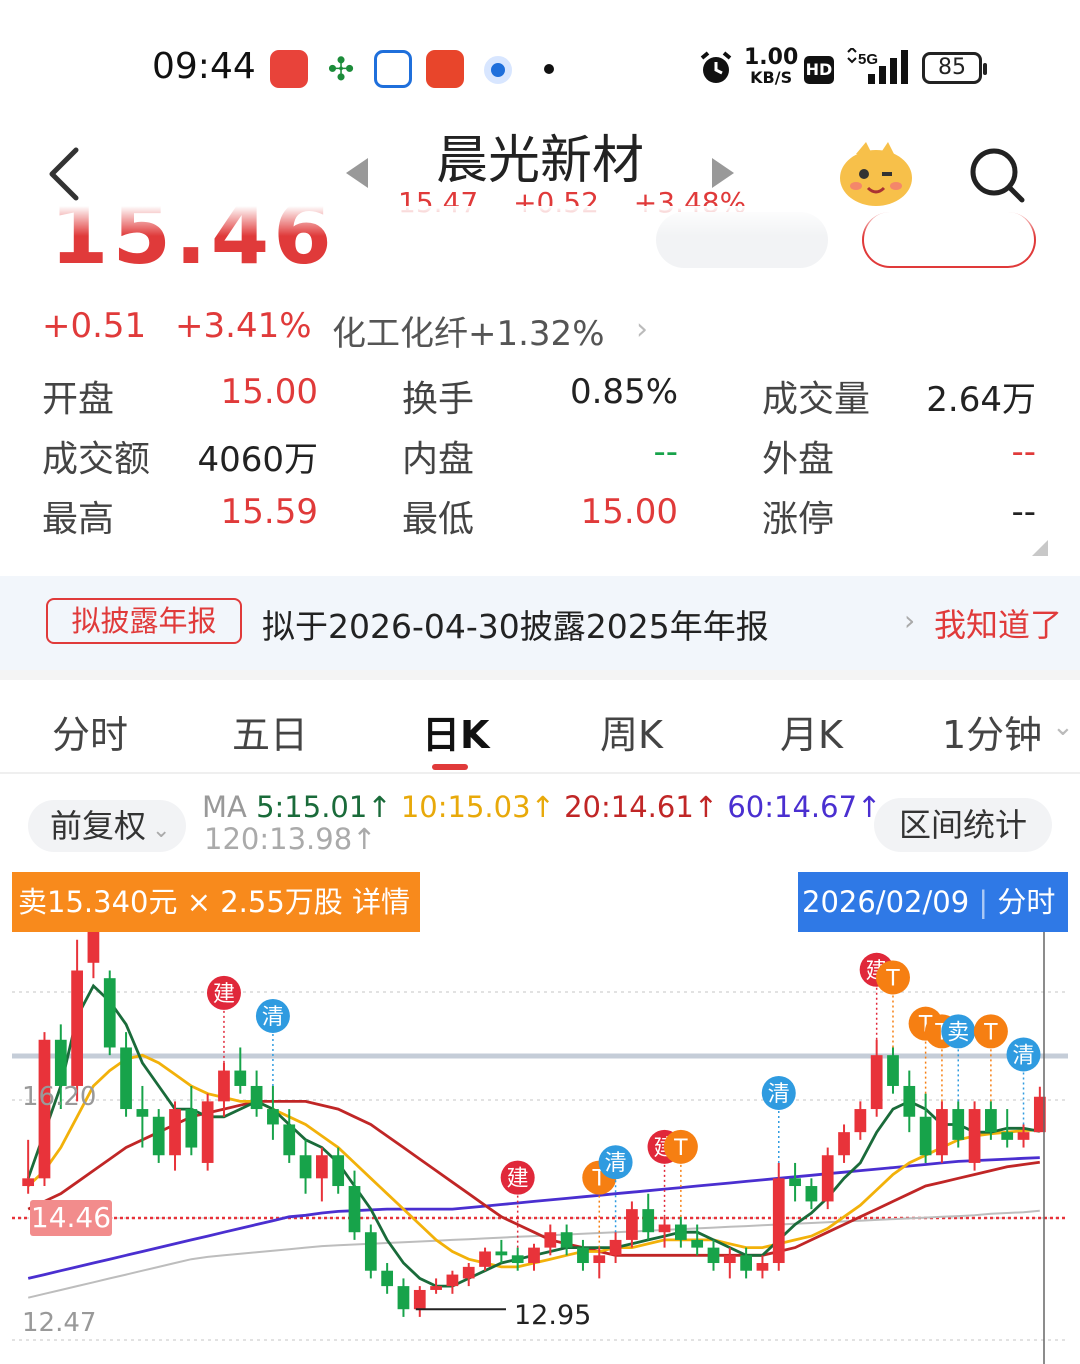  I want to click on tab-daily-k: 日K, so click(455, 731).